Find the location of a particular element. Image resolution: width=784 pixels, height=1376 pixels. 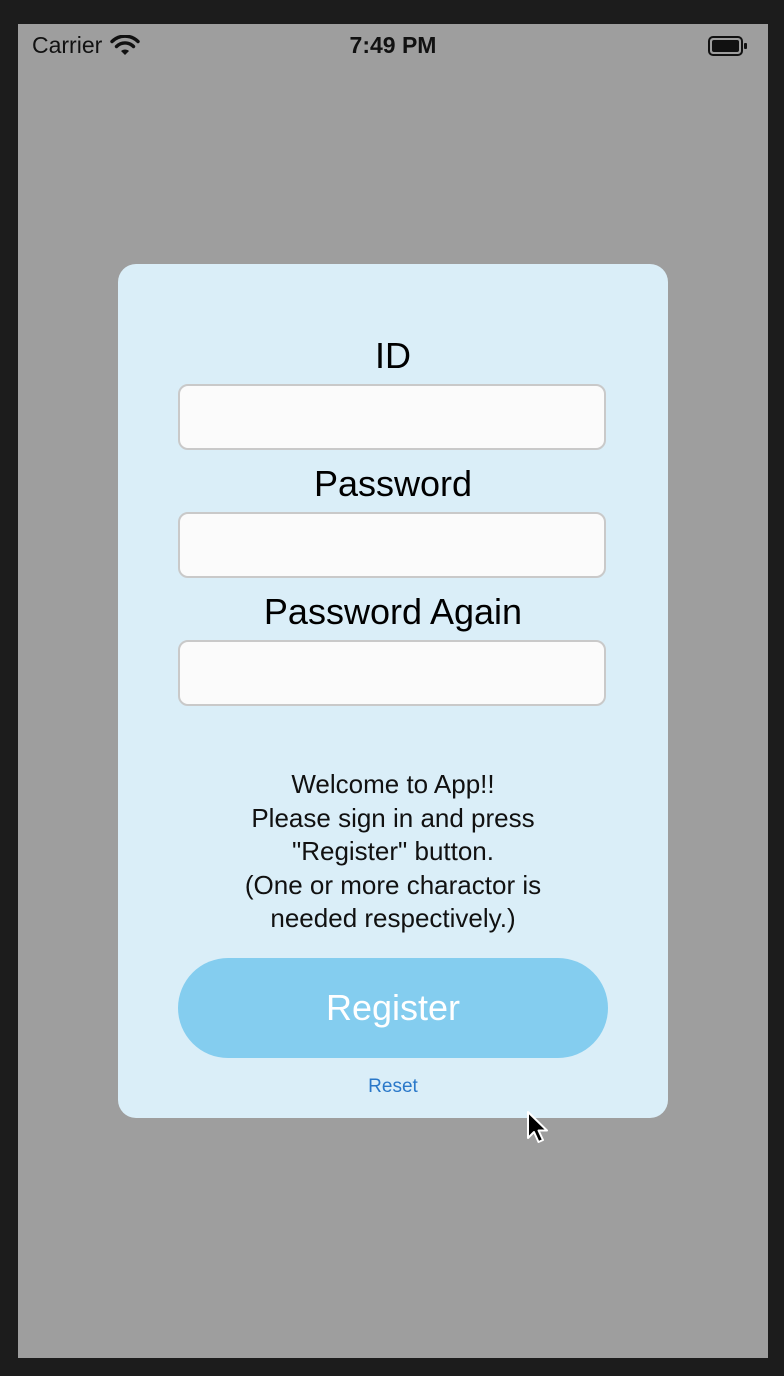

battery-icon is located at coordinates (728, 46).